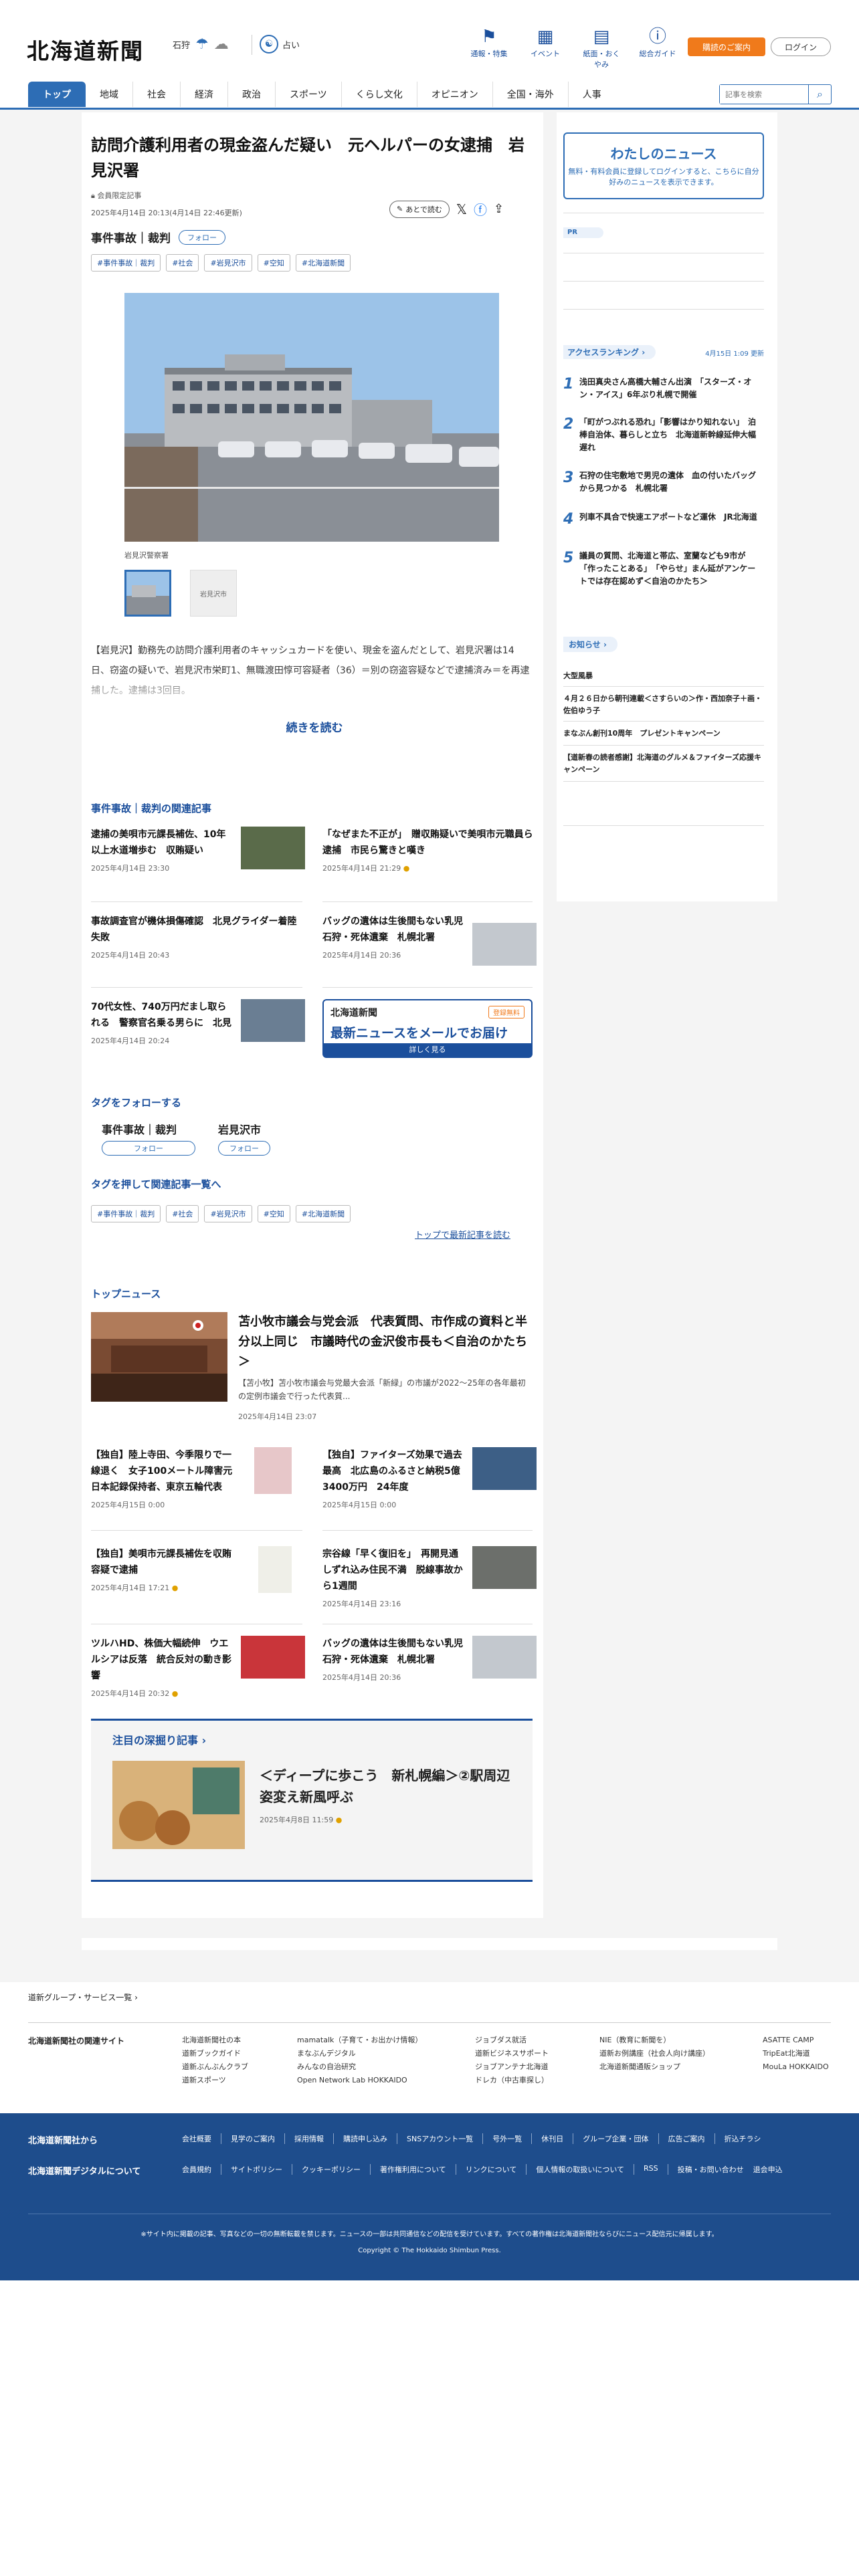 The image size is (859, 2576). What do you see at coordinates (213, 593) in the screenshot?
I see `photo-thumbnail-map: 岩見沢市` at bounding box center [213, 593].